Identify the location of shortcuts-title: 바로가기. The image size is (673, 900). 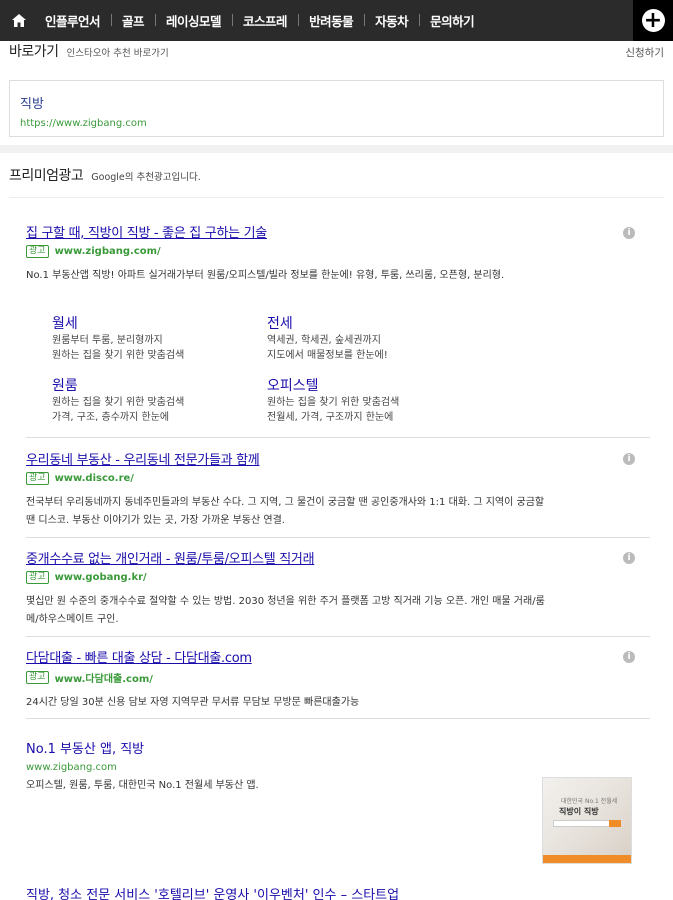
(34, 52).